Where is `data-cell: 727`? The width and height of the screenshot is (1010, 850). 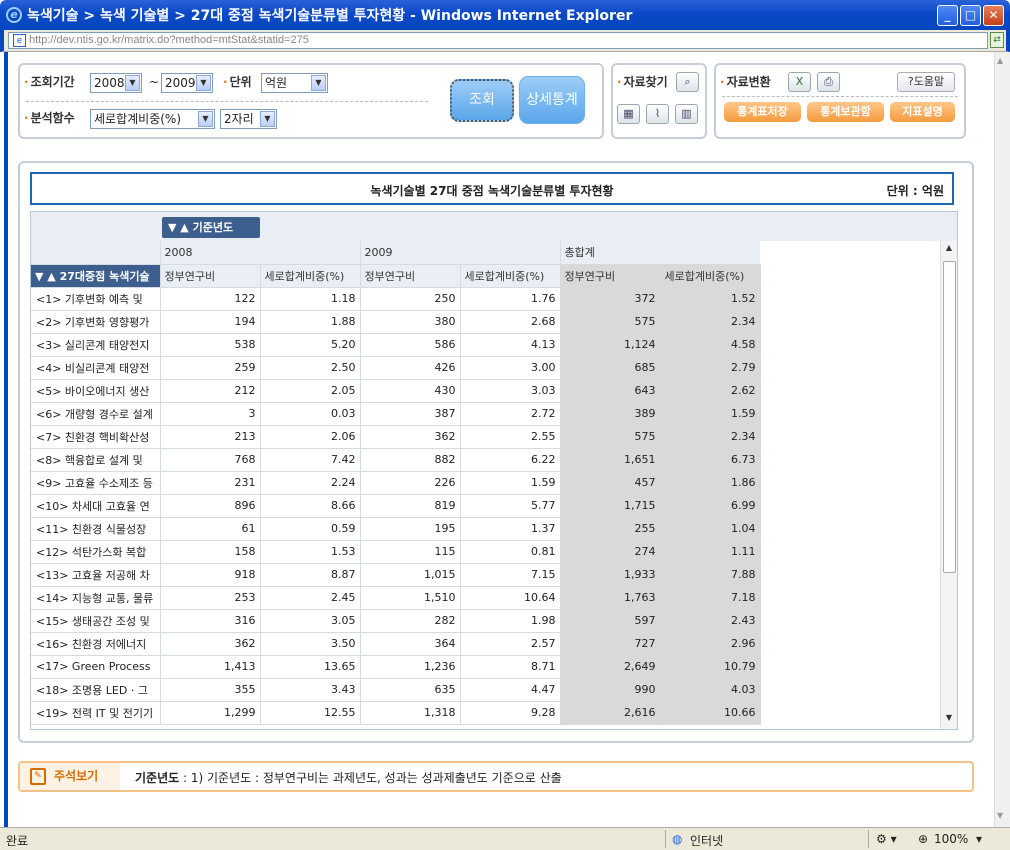 data-cell: 727 is located at coordinates (610, 644).